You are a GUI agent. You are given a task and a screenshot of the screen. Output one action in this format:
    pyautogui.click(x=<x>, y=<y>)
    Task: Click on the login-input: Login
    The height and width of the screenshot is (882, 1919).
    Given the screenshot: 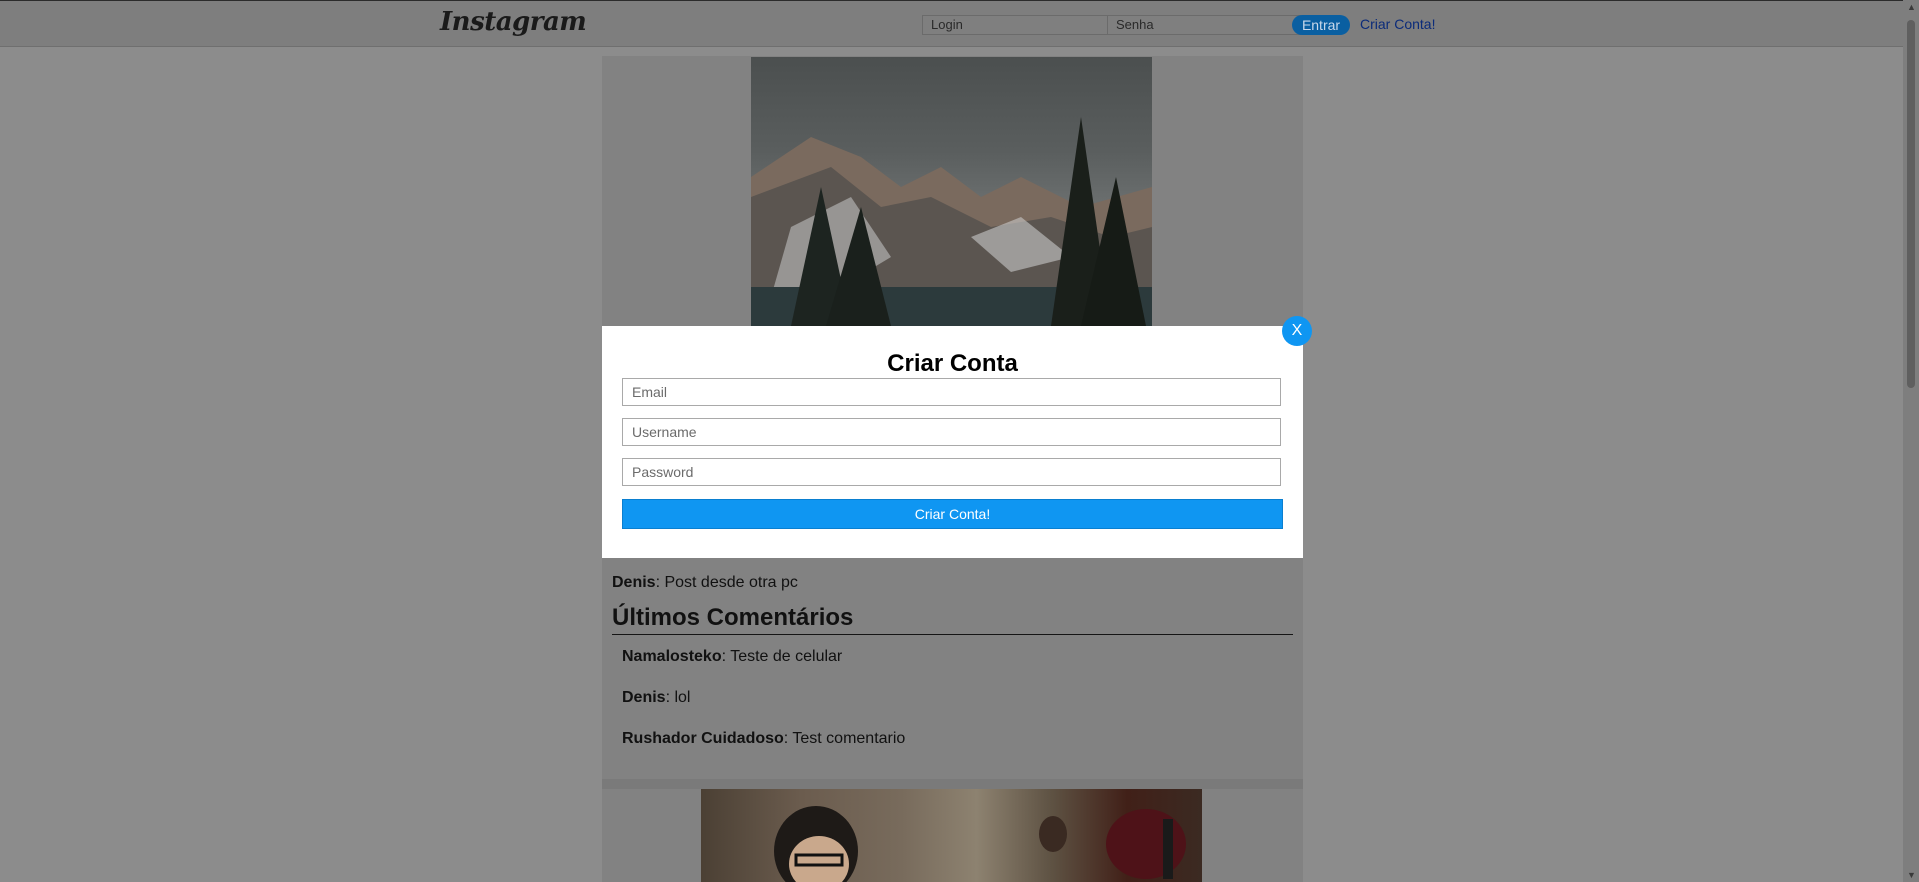 What is the action you would take?
    pyautogui.click(x=1019, y=25)
    